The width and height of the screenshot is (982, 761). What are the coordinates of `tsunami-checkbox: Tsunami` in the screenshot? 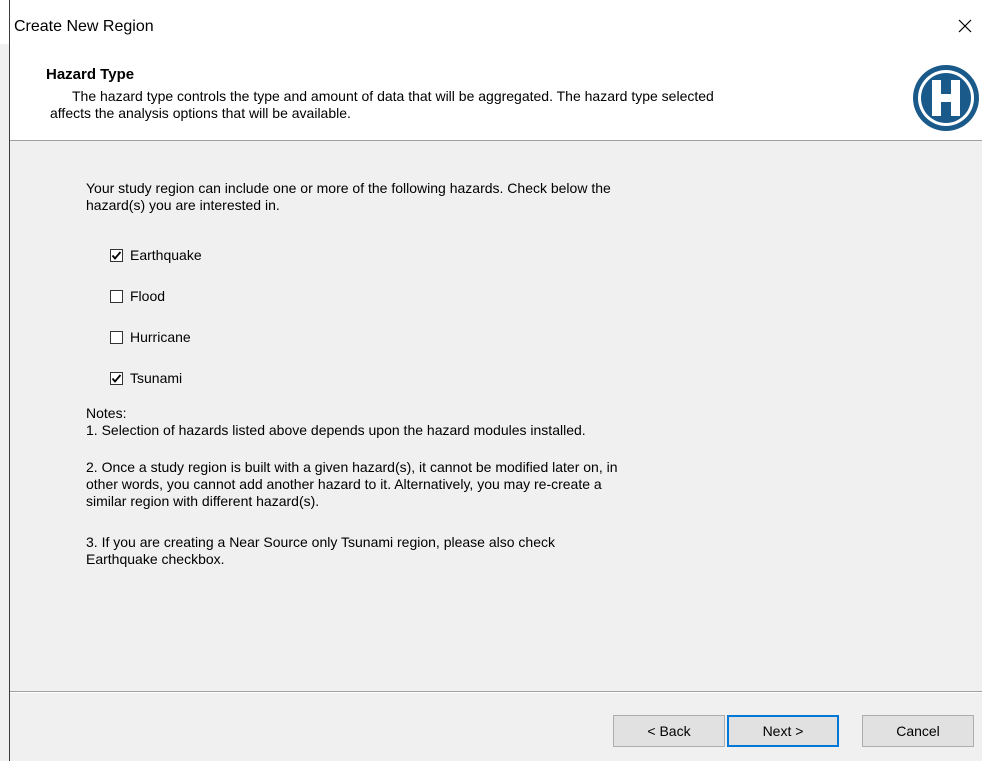 It's located at (146, 378).